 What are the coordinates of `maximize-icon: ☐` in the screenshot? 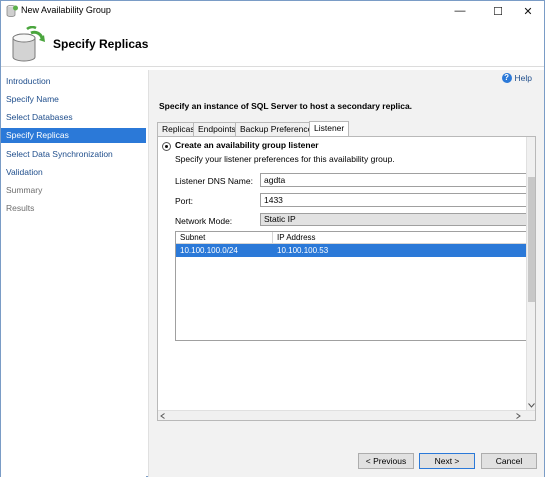 It's located at (498, 11).